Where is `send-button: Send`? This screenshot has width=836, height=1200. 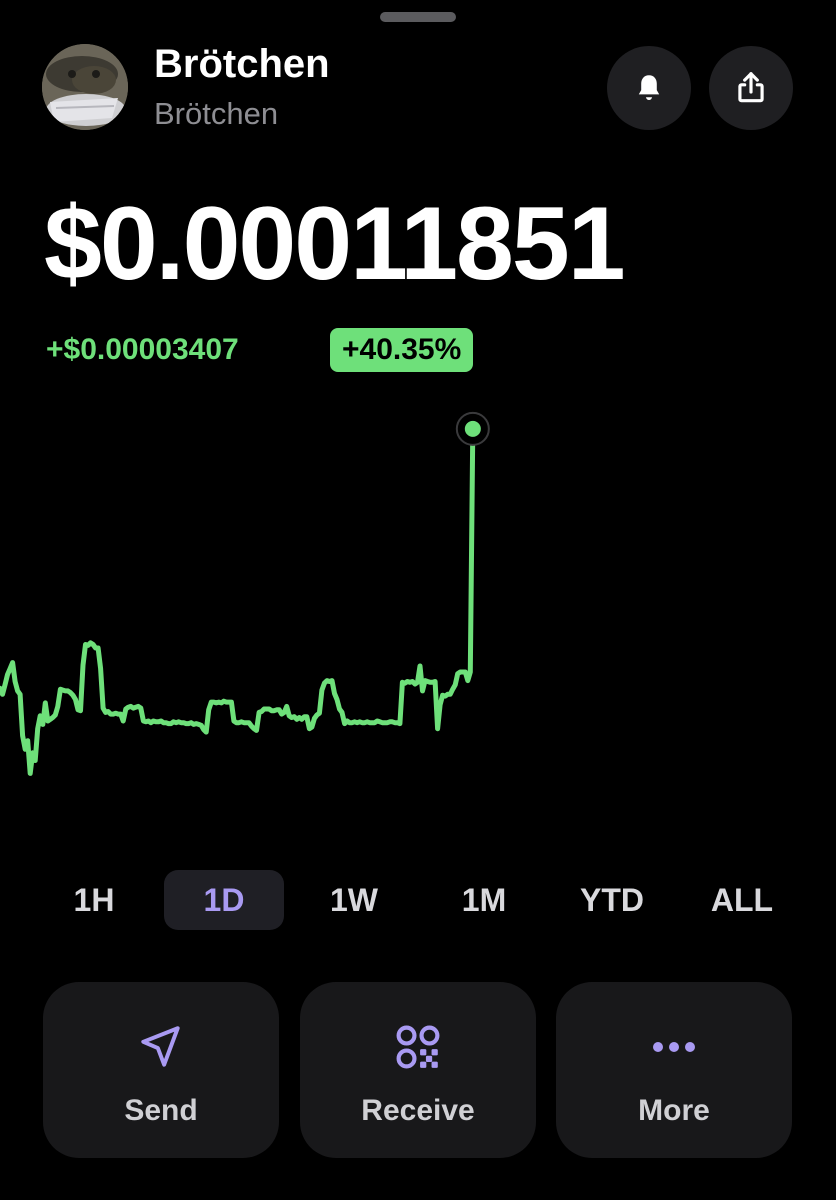 send-button: Send is located at coordinates (161, 1070).